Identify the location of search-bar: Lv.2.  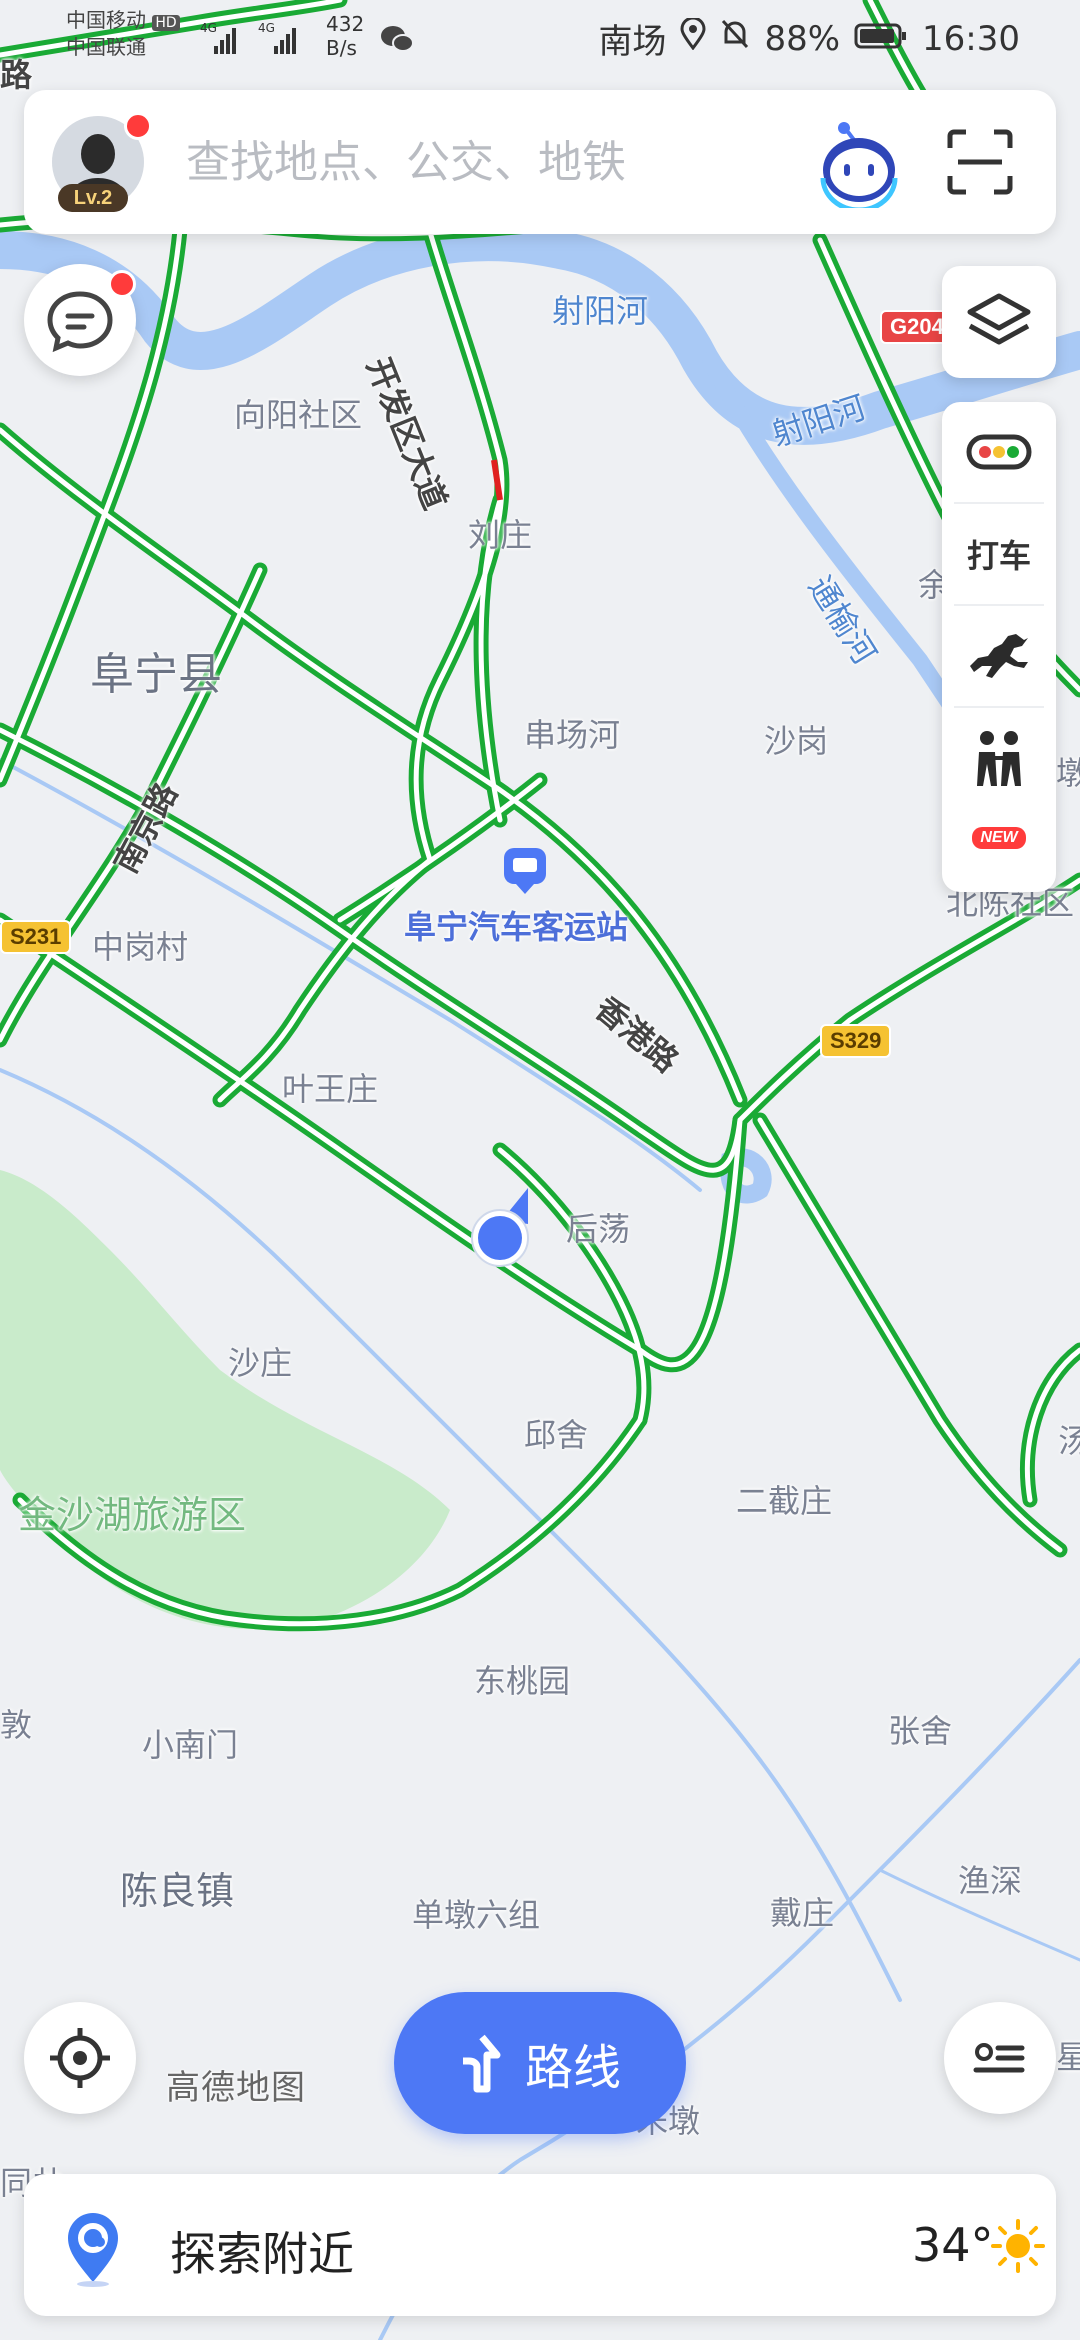
(540, 162).